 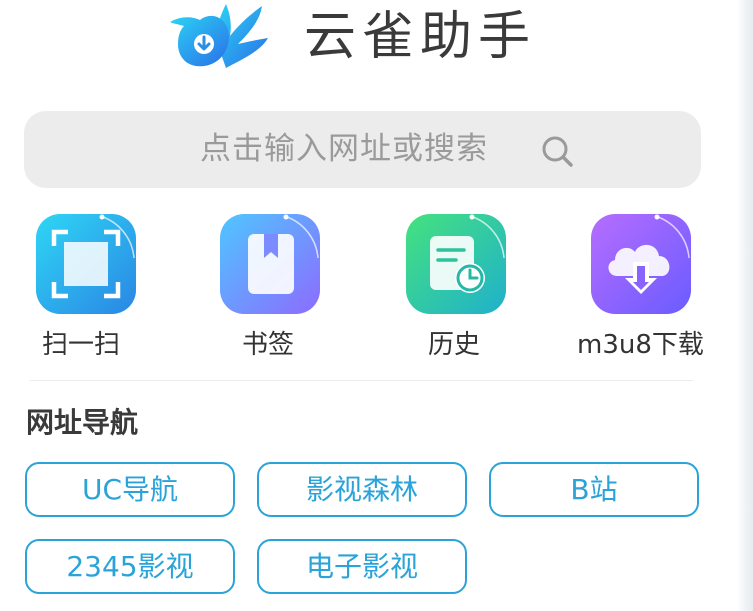 What do you see at coordinates (270, 264) in the screenshot?
I see `bookmark-icon` at bounding box center [270, 264].